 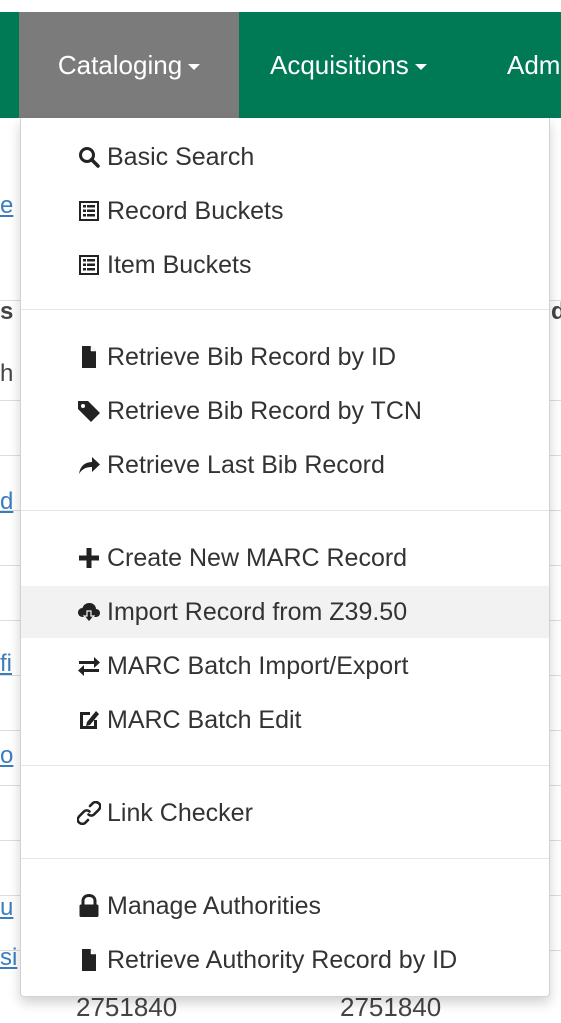 I want to click on plus-icon, so click(x=89, y=558).